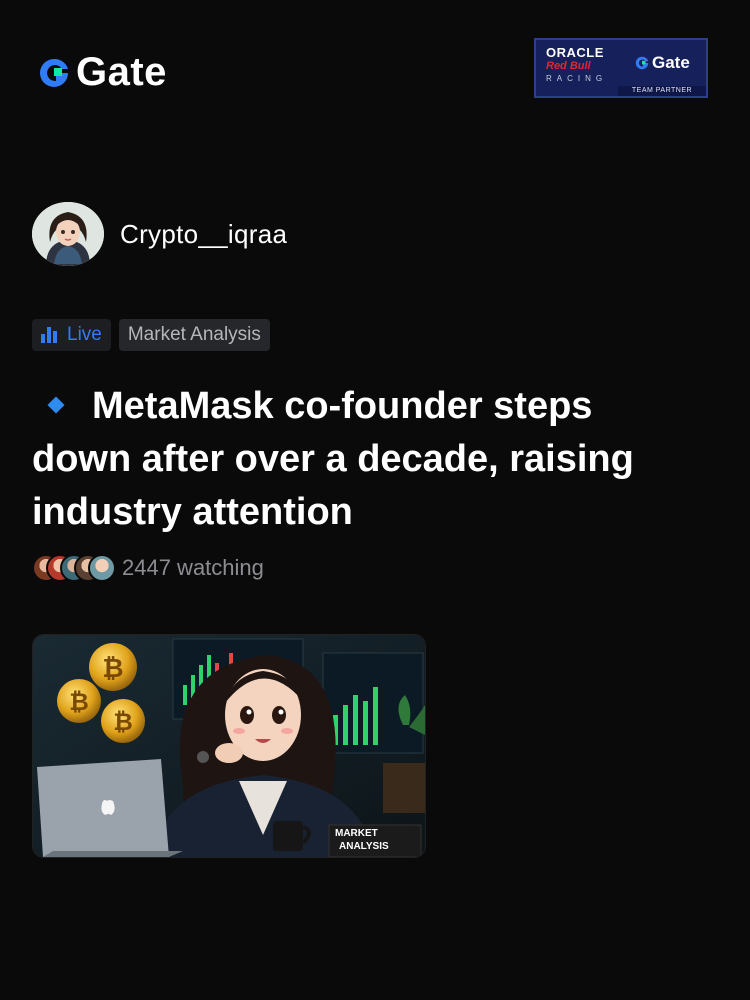  I want to click on badge-oracle-text: ORACLE, so click(575, 52).